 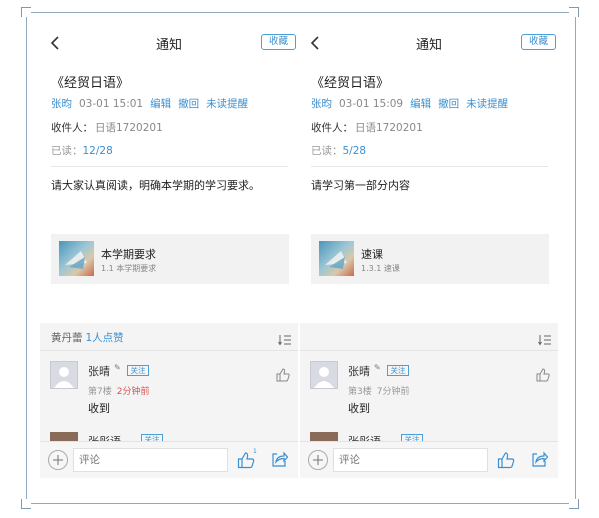 I want to click on notice-meta: 张昀 03-01 15:01 编辑 撤回 未读提醒, so click(x=153, y=103).